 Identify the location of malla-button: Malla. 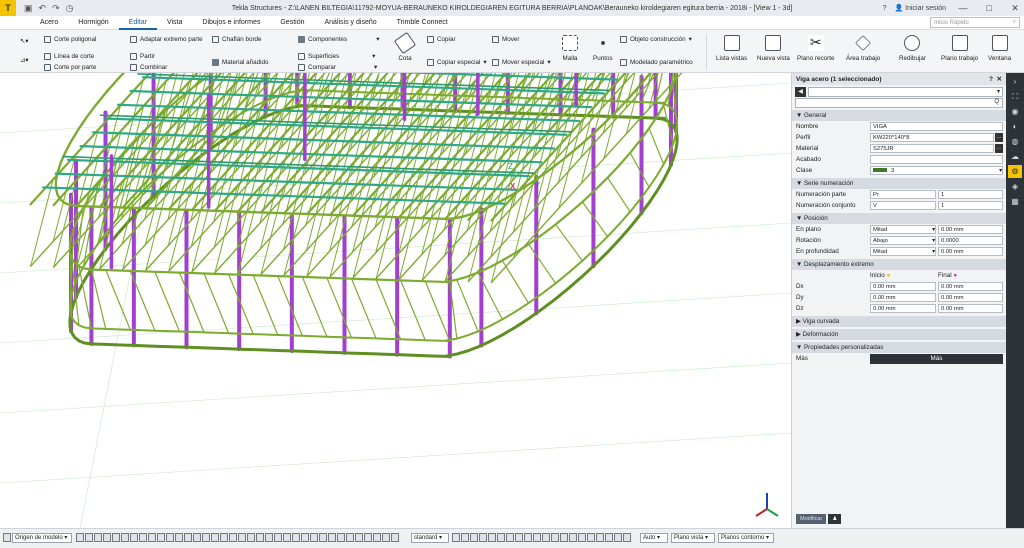
(570, 48).